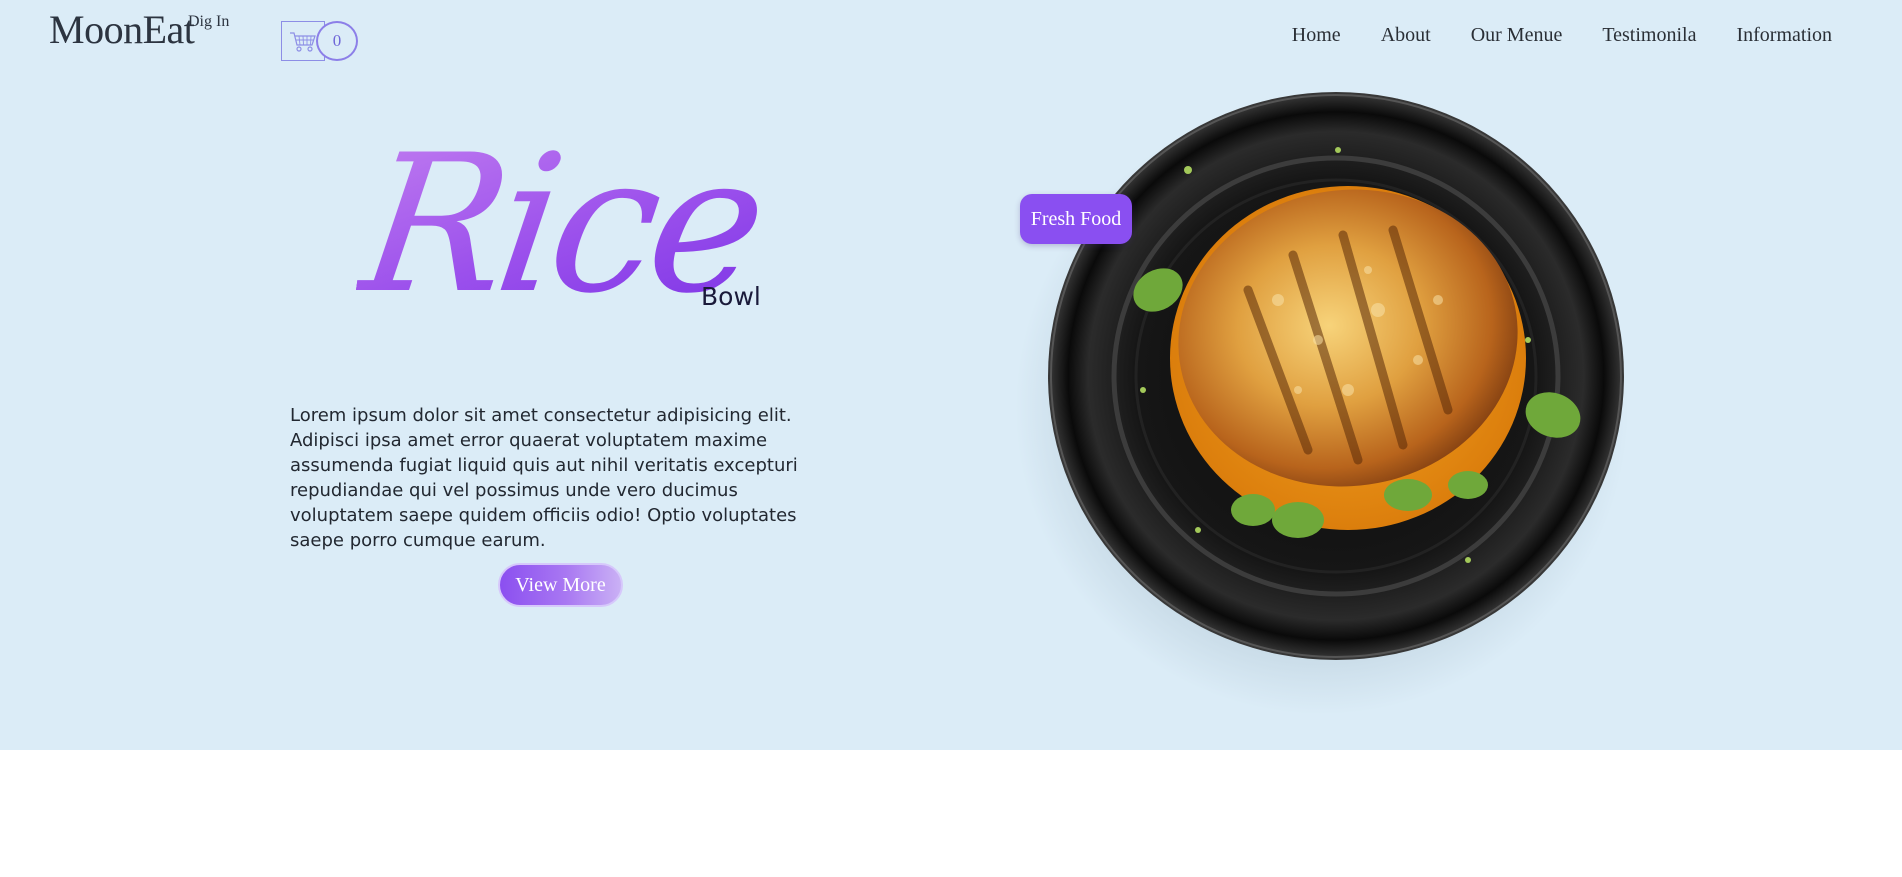  I want to click on cart-count-badge: 0, so click(337, 41).